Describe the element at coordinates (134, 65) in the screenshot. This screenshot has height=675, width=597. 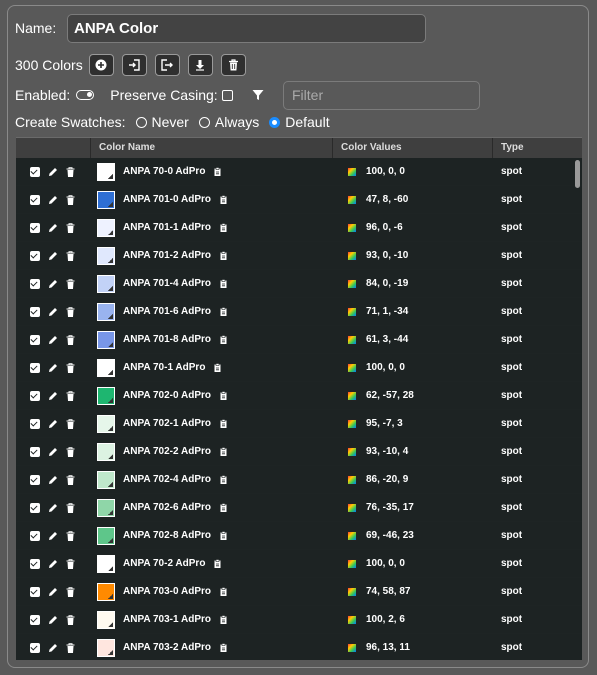
I see `import-button` at that location.